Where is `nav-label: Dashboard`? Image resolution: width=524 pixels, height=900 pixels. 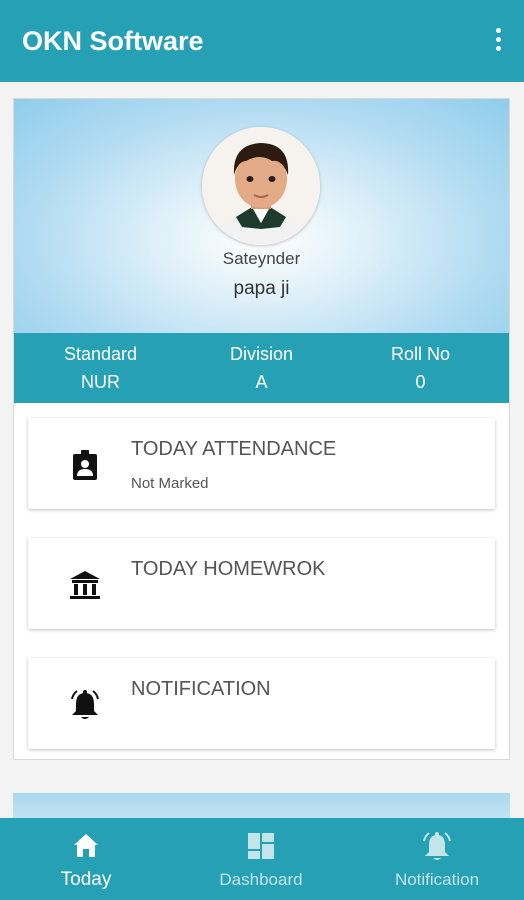
nav-label: Dashboard is located at coordinates (261, 879).